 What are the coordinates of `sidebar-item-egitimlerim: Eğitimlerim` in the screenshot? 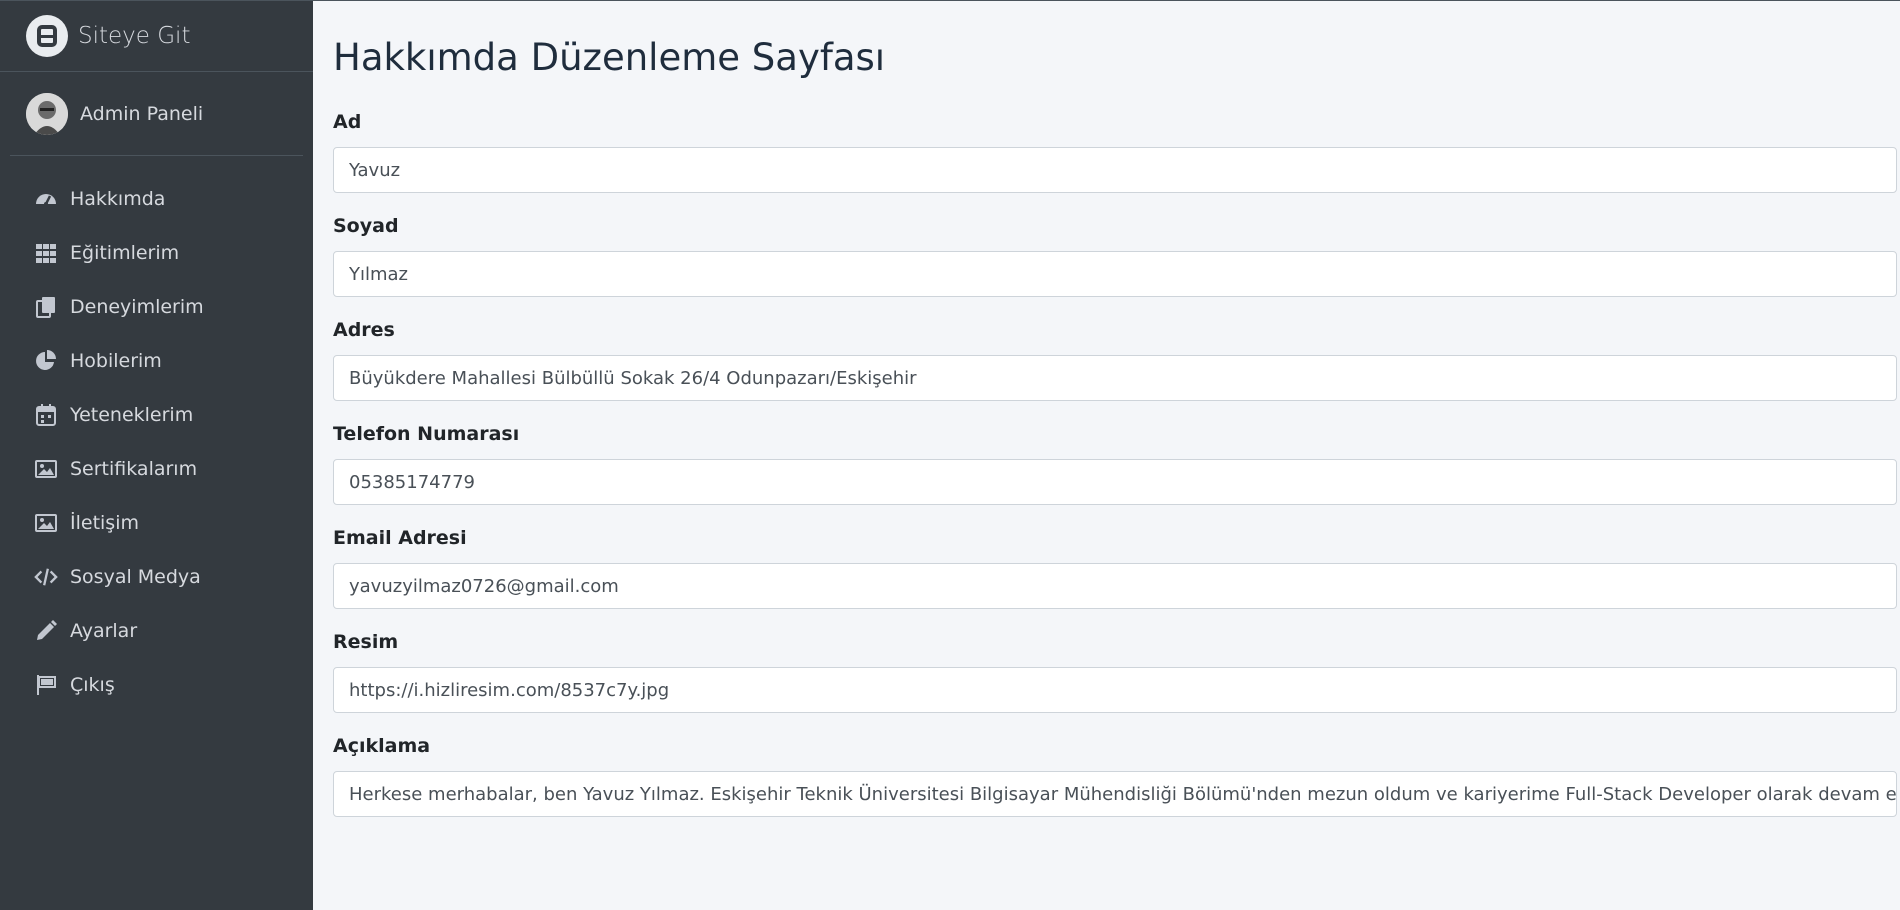 It's located at (156, 253).